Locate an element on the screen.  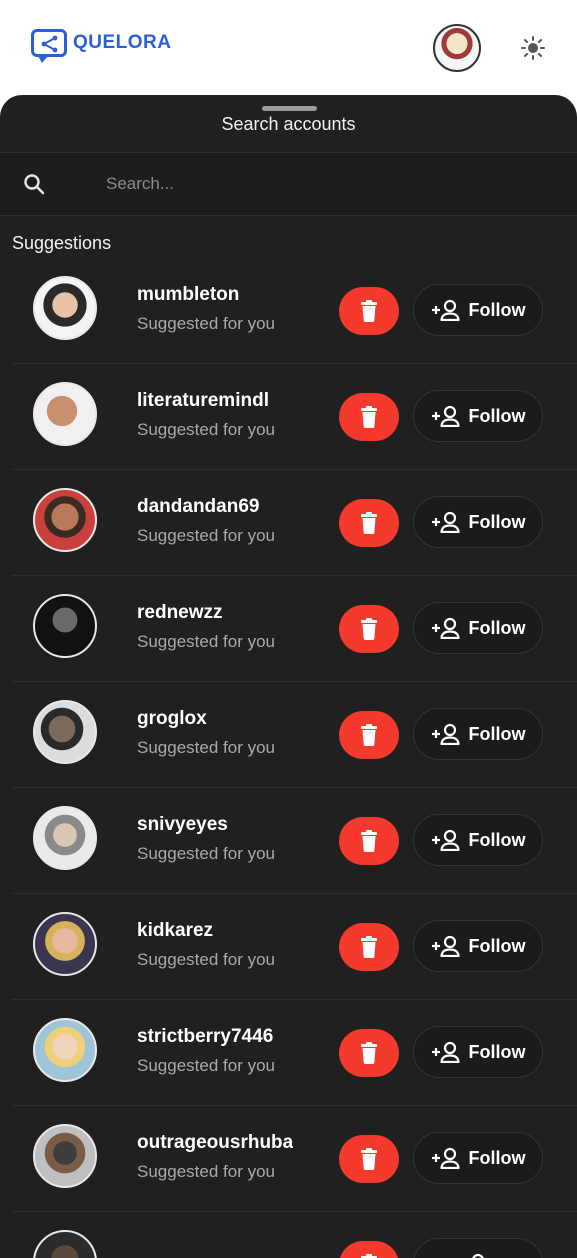
username: groglox is located at coordinates (172, 719).